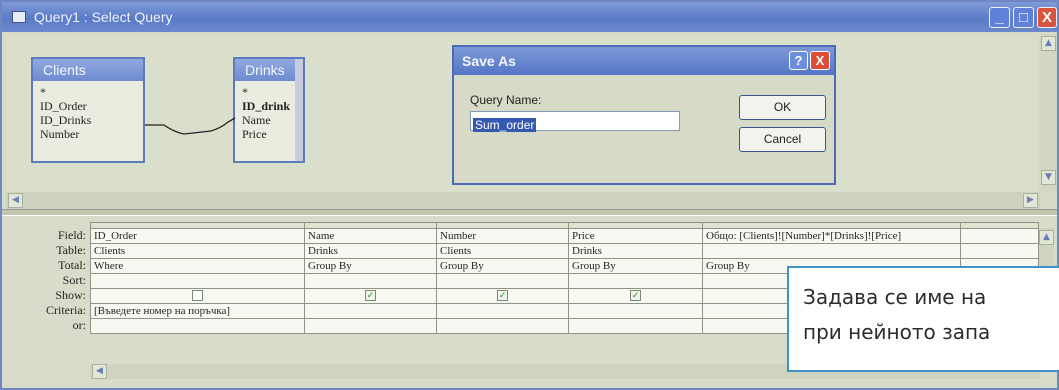 This screenshot has width=1059, height=390. I want to click on total-cell: Where, so click(197, 266).